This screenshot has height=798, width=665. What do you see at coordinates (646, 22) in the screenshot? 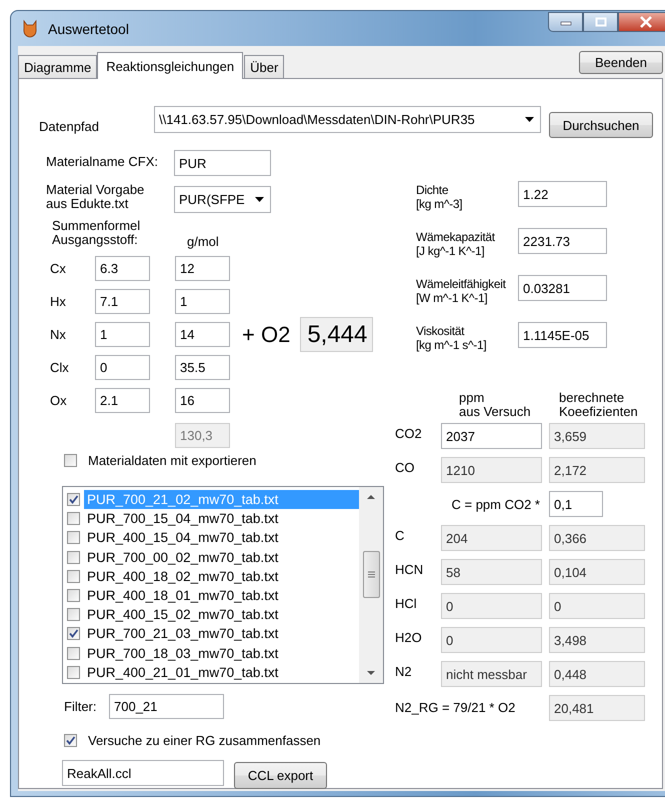
I see `close-icon` at bounding box center [646, 22].